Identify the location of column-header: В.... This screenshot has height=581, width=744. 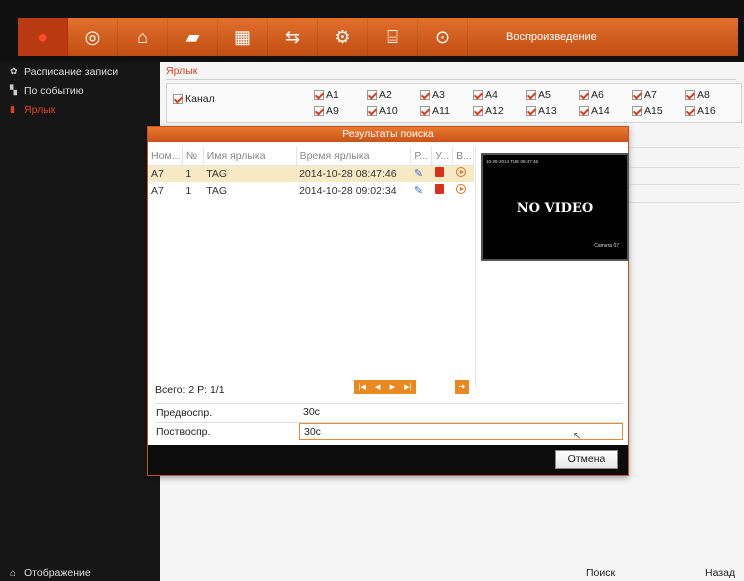
(463, 156).